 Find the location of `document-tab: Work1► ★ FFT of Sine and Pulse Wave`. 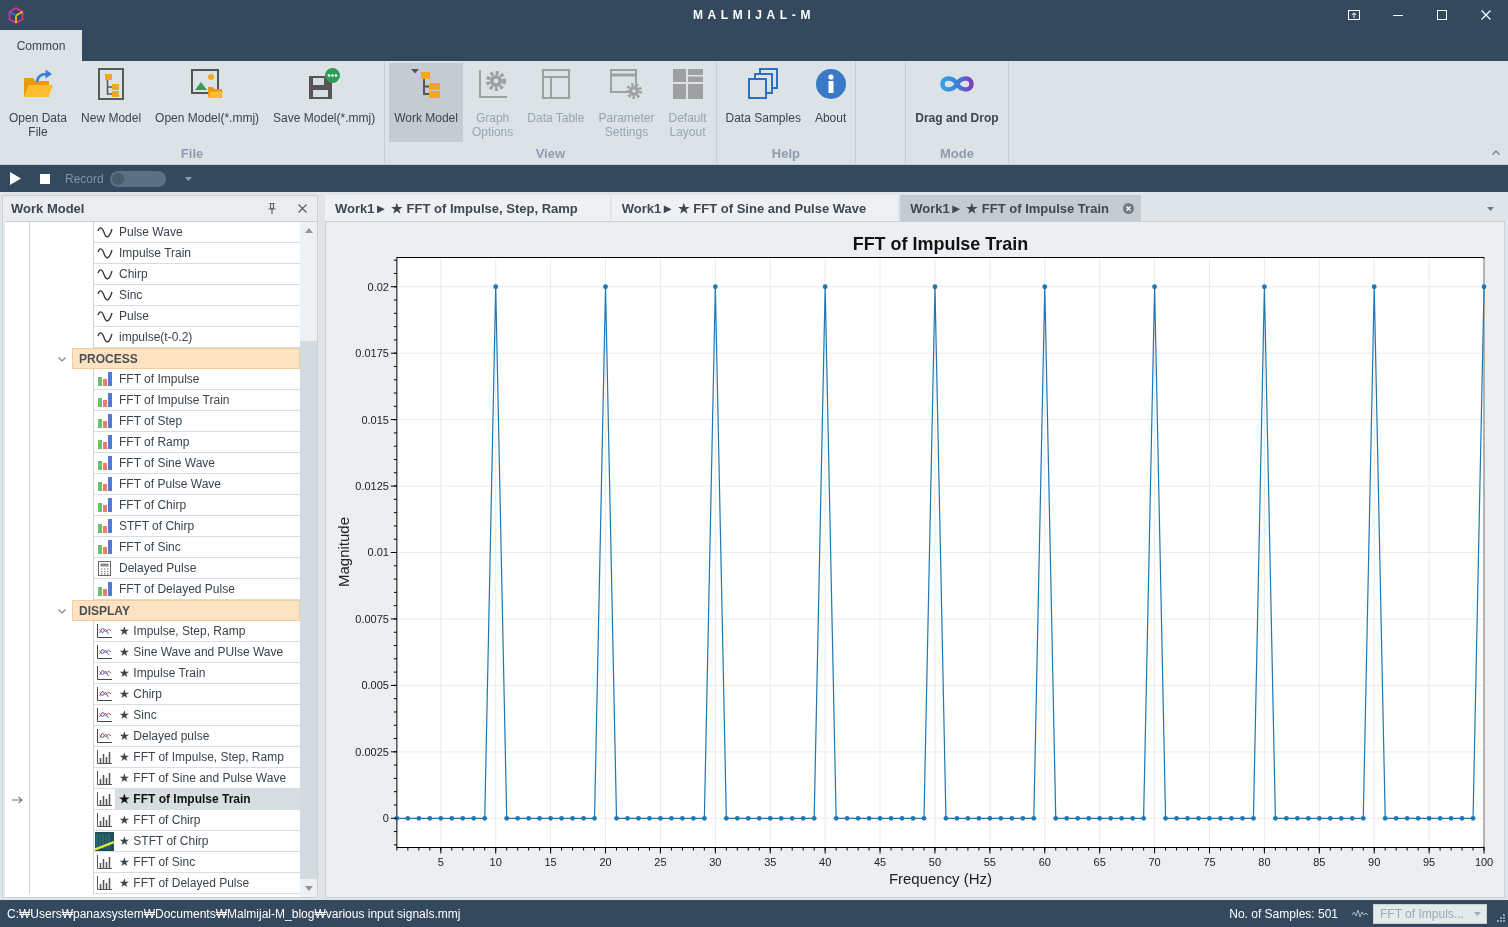

document-tab: Work1► ★ FFT of Sine and Pulse Wave is located at coordinates (755, 208).